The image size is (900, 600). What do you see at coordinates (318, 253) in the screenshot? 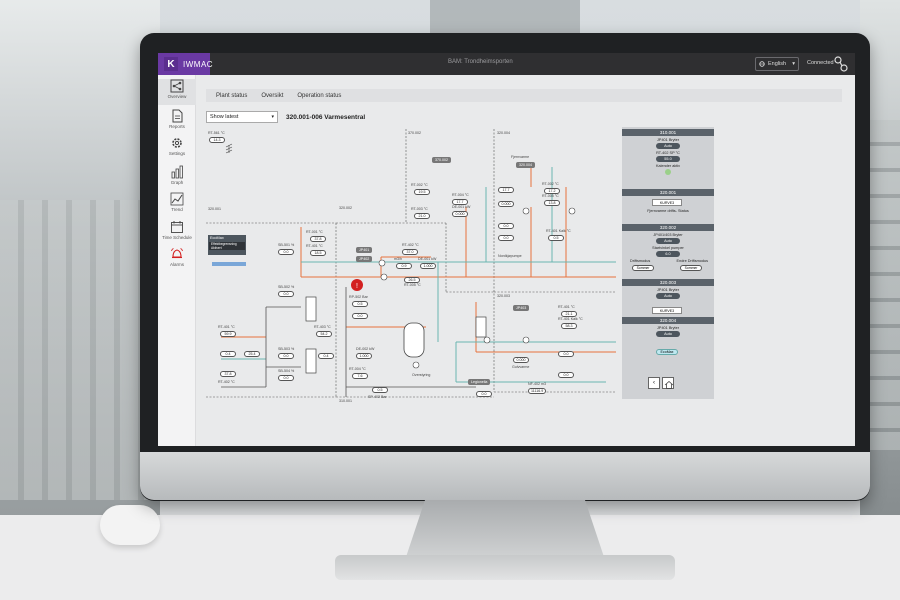
I see `reading-value: 18.5` at bounding box center [318, 253].